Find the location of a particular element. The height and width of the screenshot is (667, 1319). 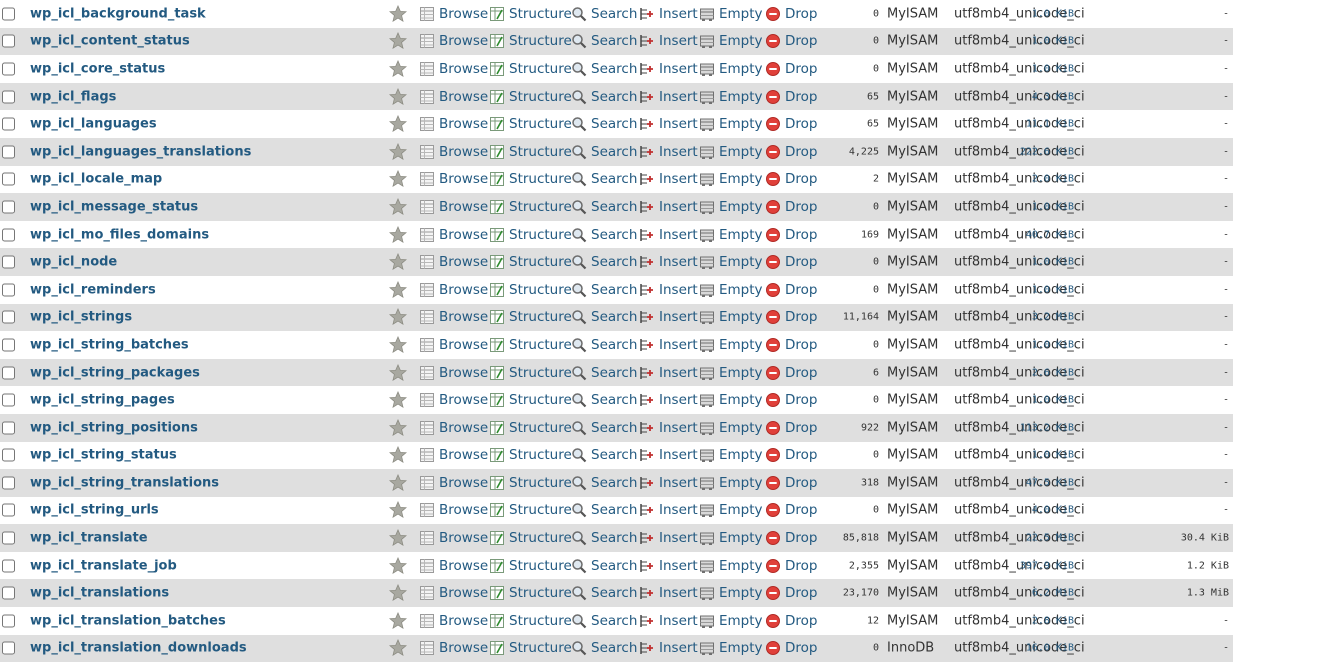

table-size: 47.5 KiB is located at coordinates (1050, 482).